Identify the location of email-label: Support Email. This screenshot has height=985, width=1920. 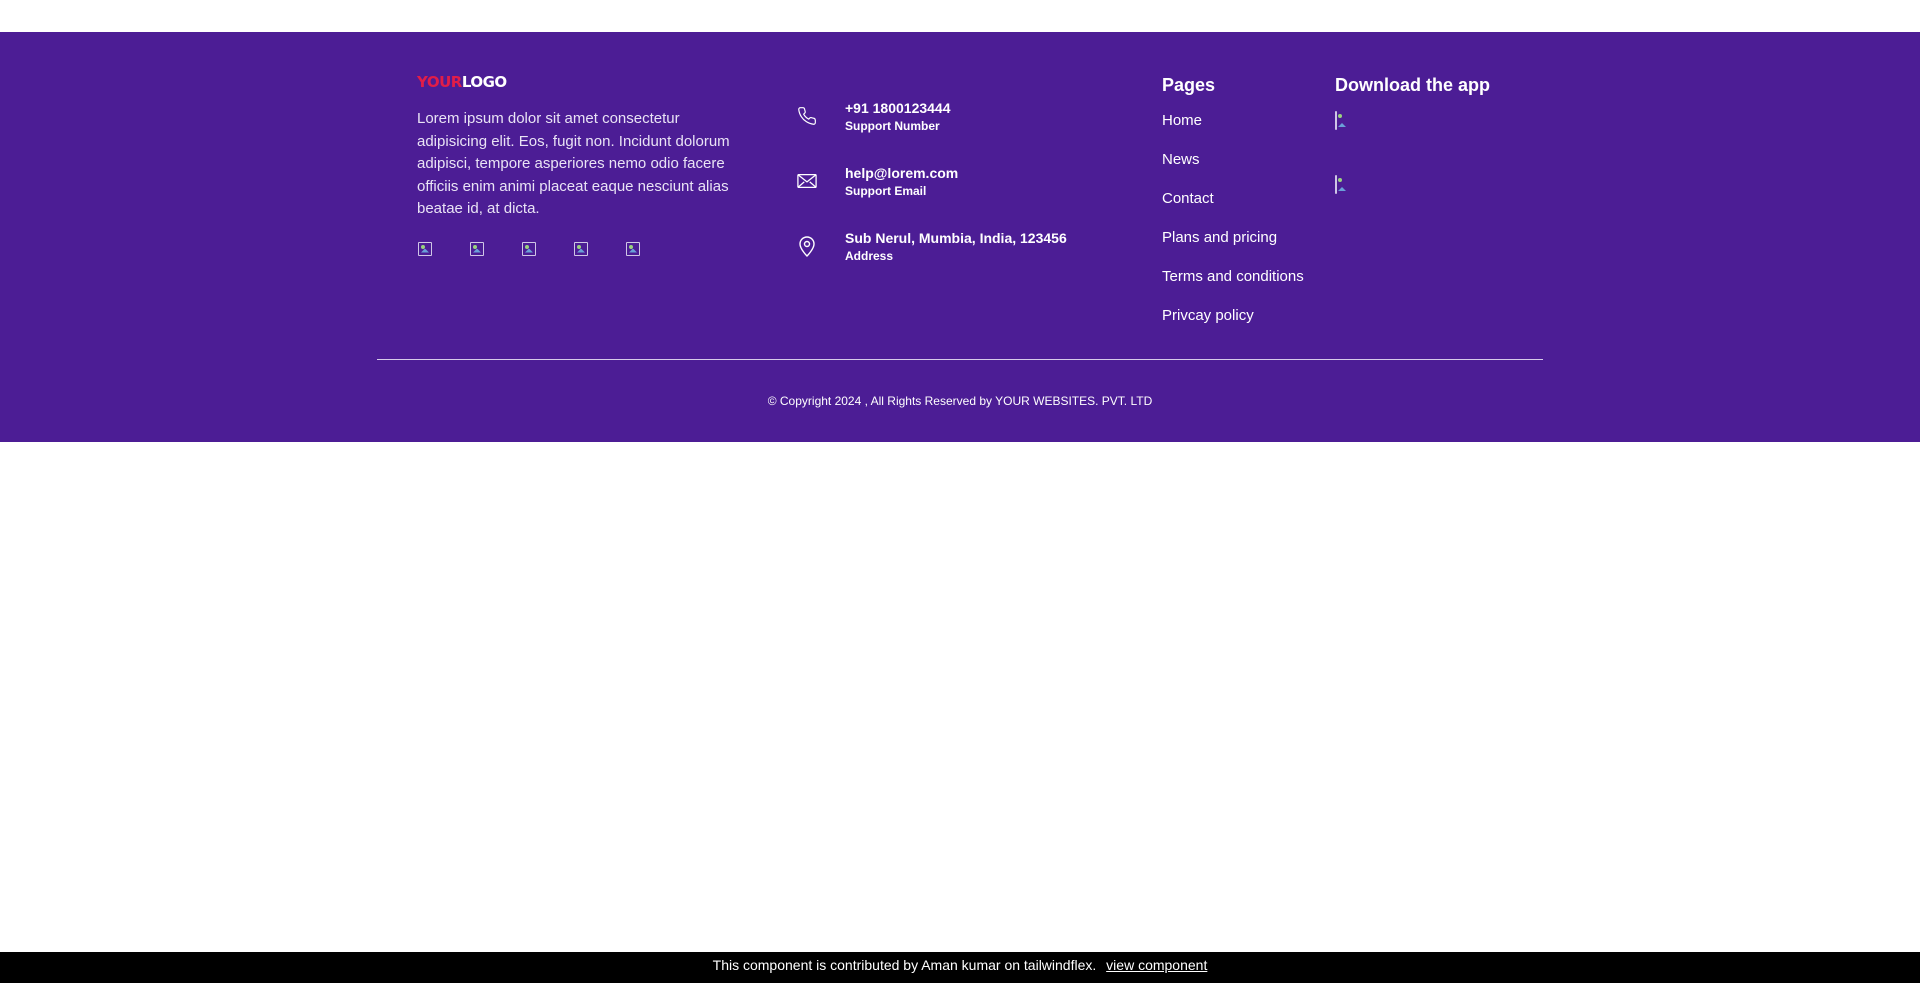
(886, 191).